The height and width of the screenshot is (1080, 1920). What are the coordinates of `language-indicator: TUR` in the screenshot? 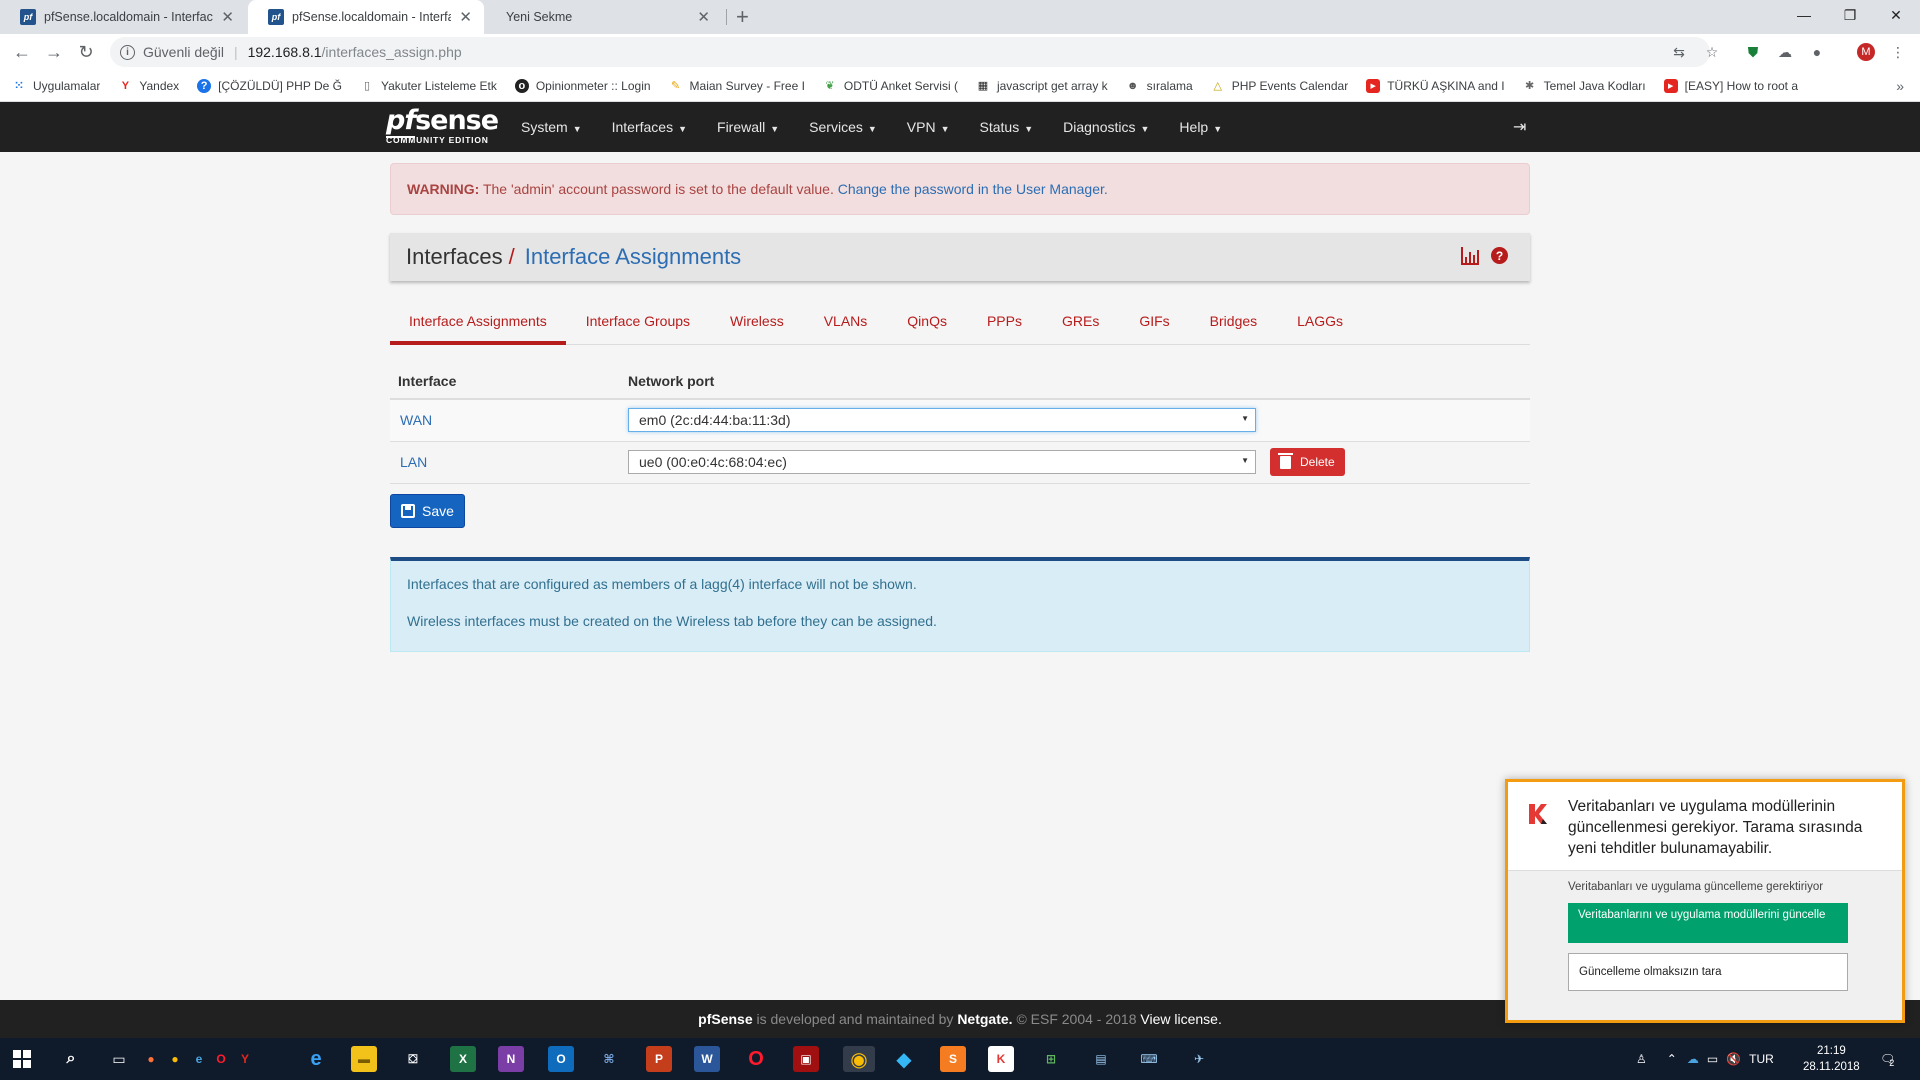 It's located at (1761, 1059).